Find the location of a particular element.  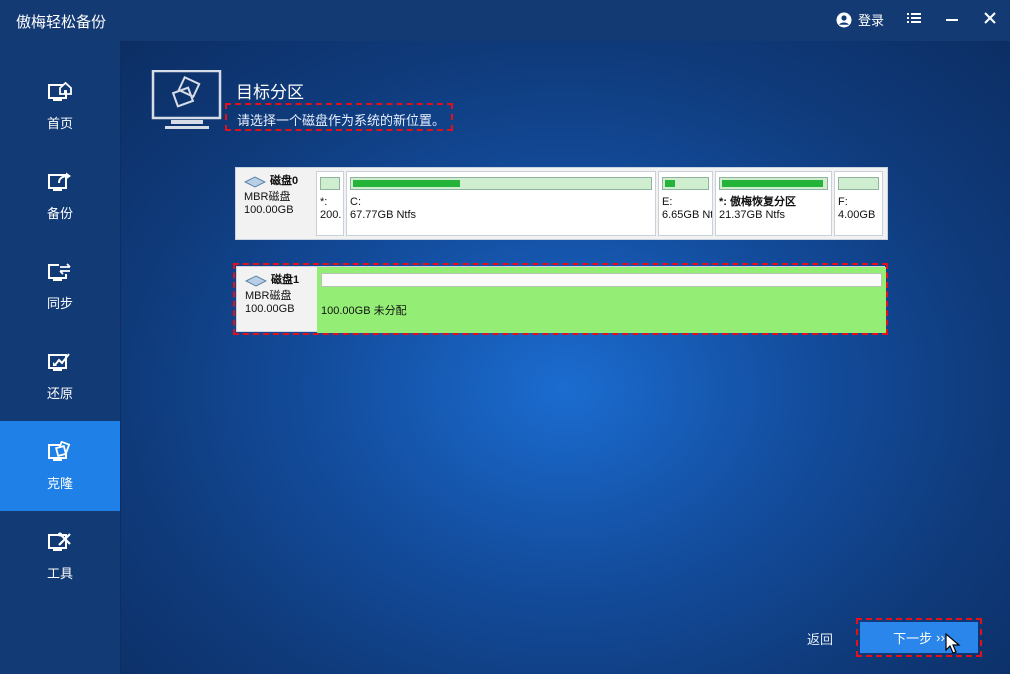

user-icon is located at coordinates (844, 19).